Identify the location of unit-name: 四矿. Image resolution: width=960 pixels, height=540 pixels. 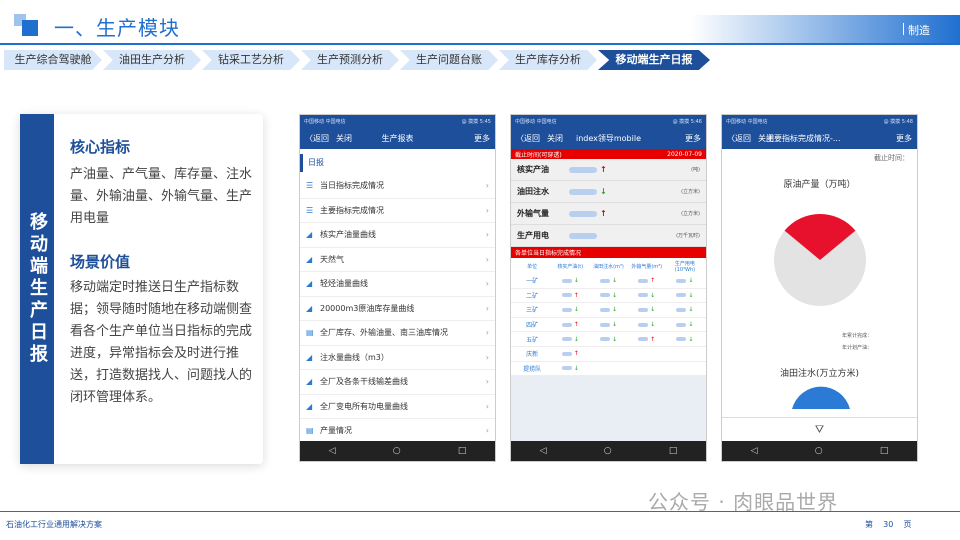
(532, 326).